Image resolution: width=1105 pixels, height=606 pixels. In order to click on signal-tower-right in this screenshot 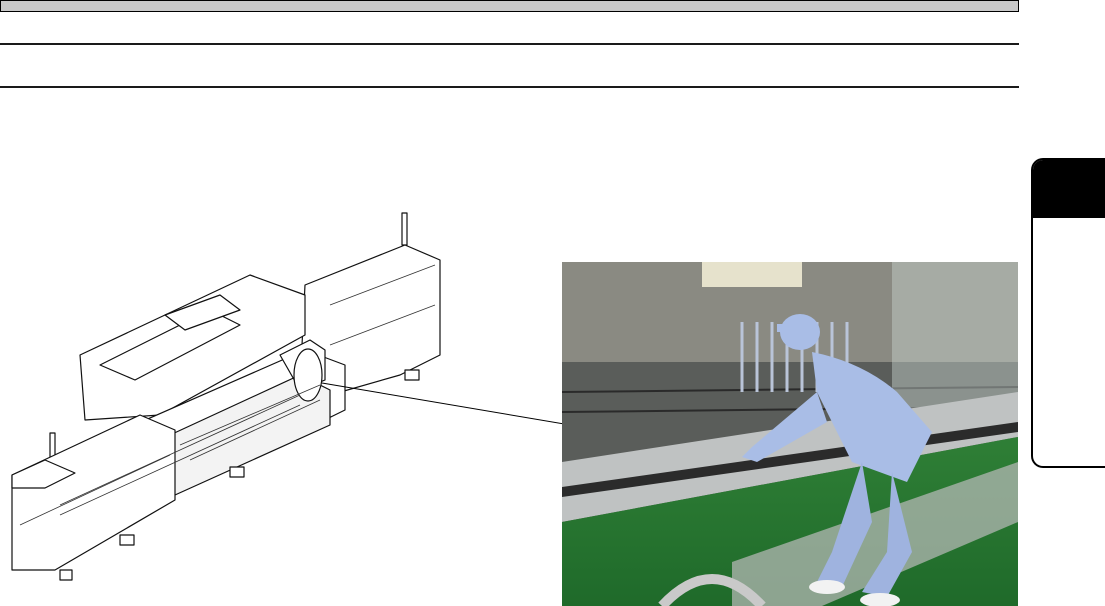, I will do `click(404, 229)`.